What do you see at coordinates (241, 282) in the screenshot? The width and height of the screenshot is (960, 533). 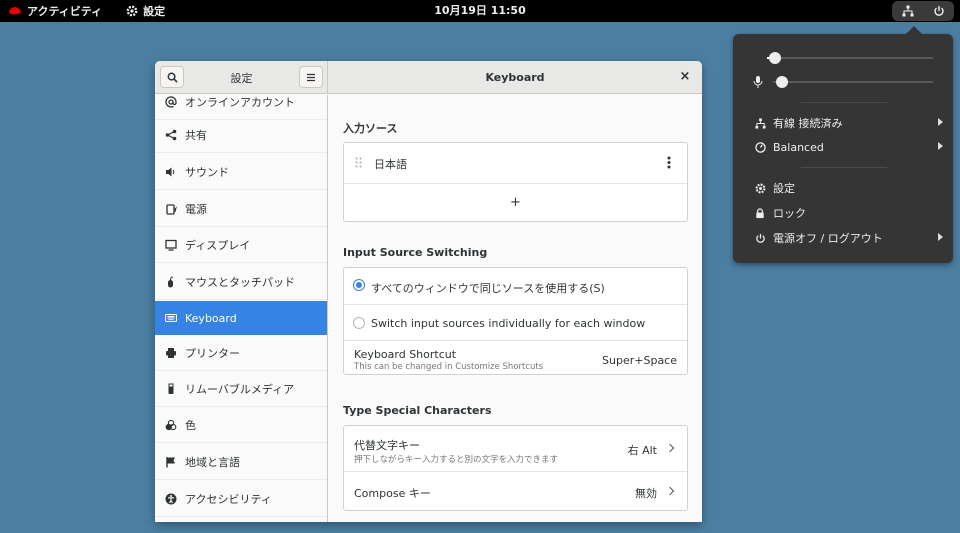 I see `sidebar-item: マウスとタッチパッド` at bounding box center [241, 282].